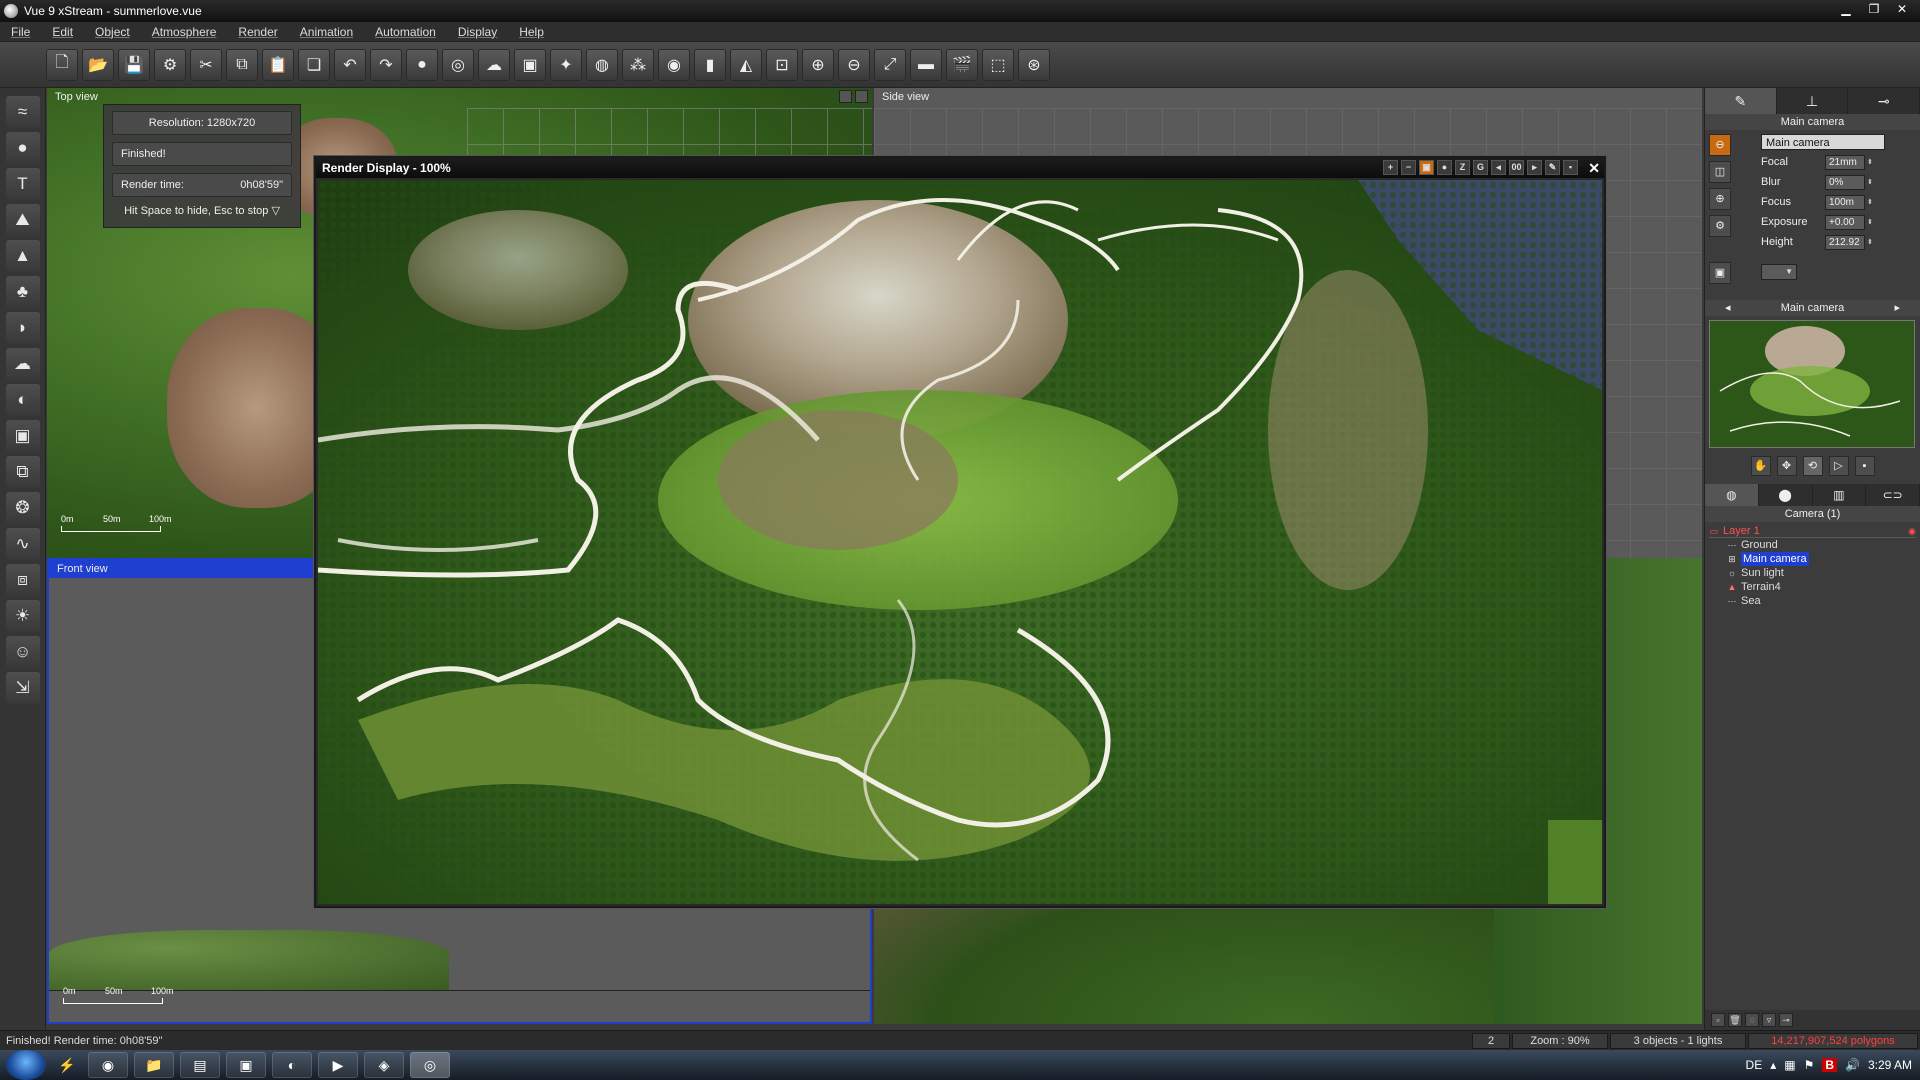 This screenshot has width=1920, height=1080. I want to click on frame-icon: ⬚, so click(998, 64).